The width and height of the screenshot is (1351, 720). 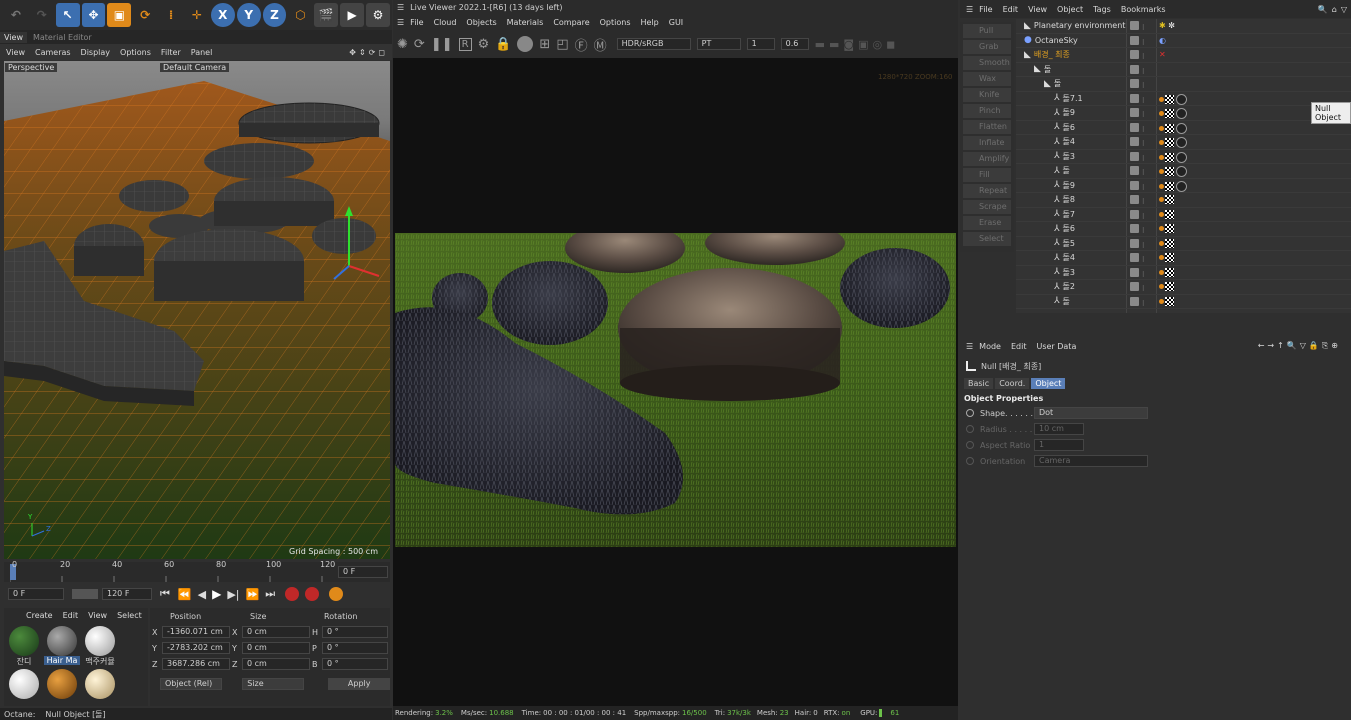 I want to click on camera-label: Default Camera, so click(x=195, y=67).